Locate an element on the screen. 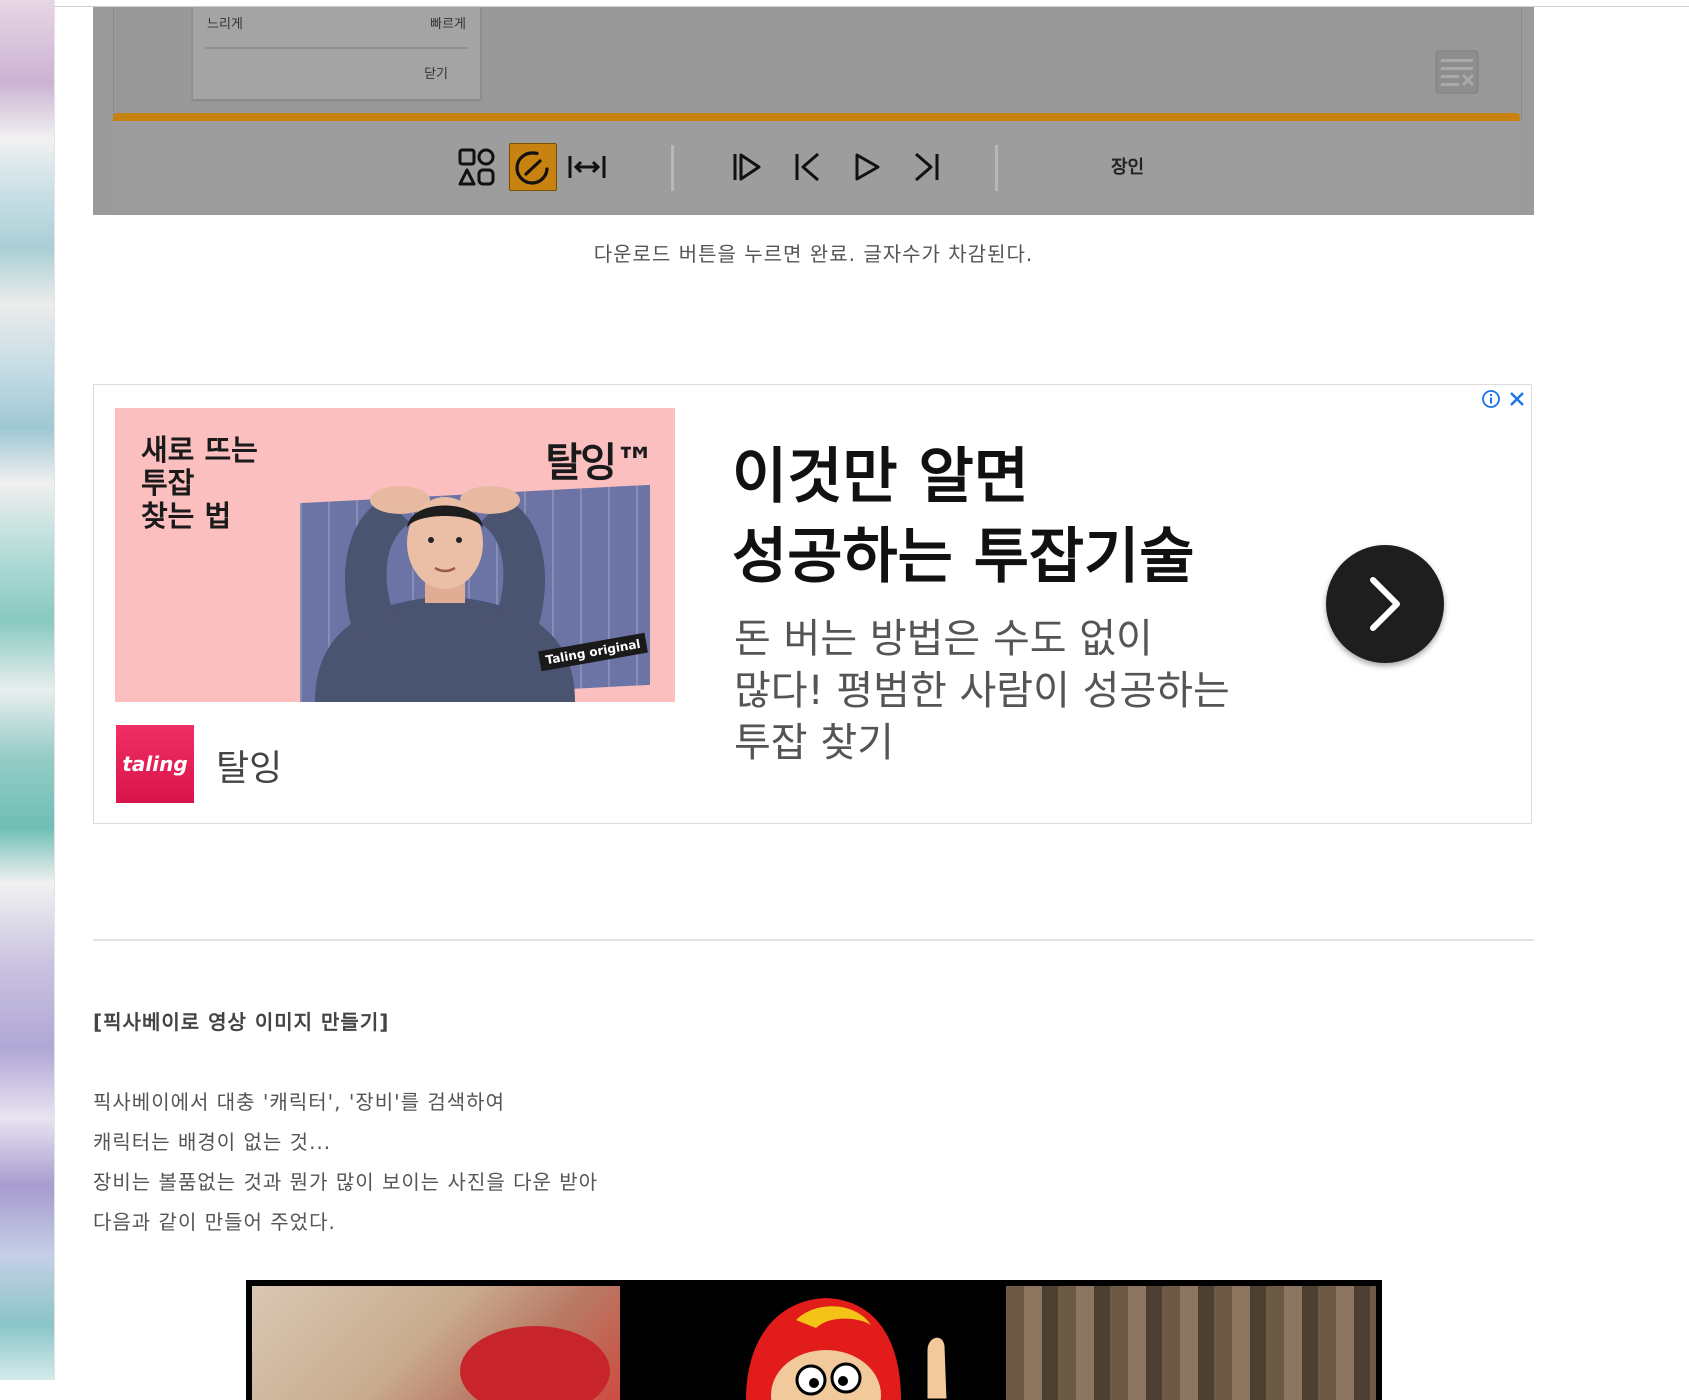 This screenshot has width=1689, height=1400. speed-menu: 느리게 빠르게 닫기 is located at coordinates (336, 53).